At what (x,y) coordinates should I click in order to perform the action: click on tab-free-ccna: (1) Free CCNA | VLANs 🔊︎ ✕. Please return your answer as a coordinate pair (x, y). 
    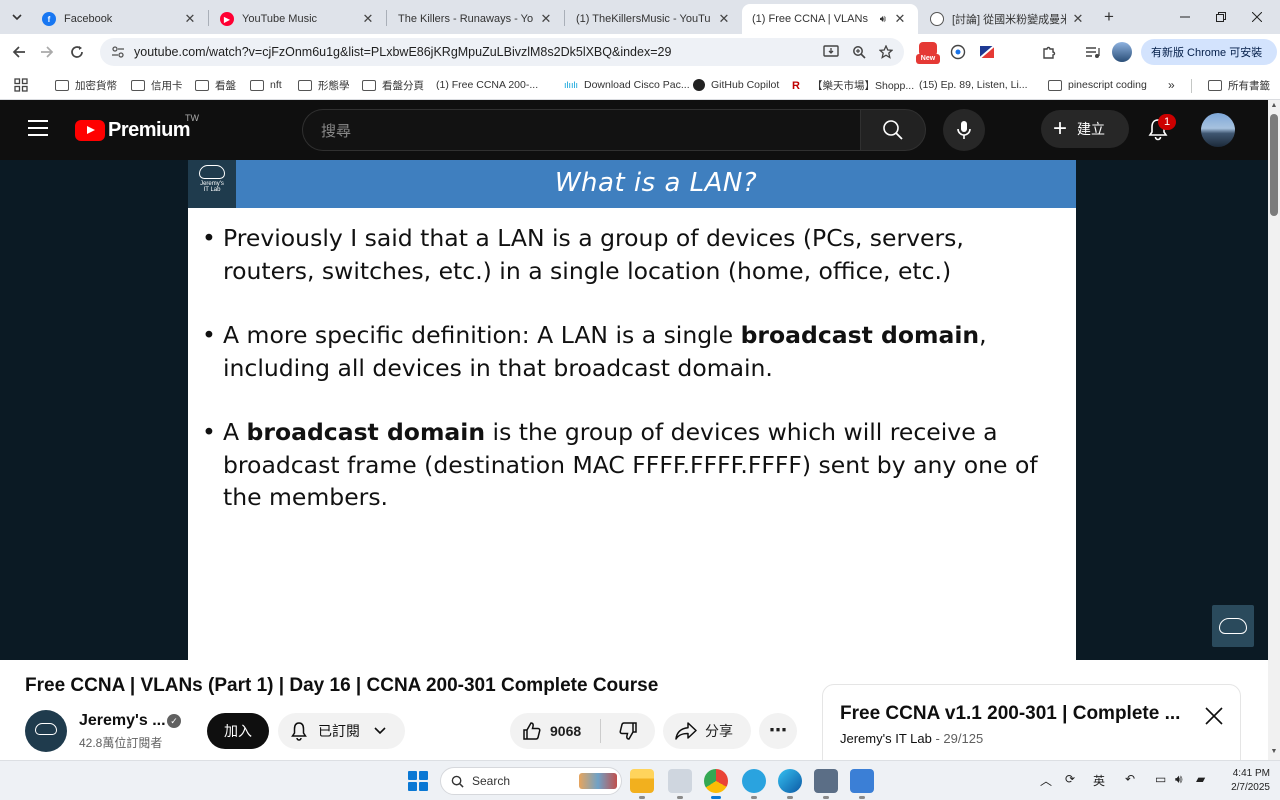
    Looking at the image, I should click on (830, 59).